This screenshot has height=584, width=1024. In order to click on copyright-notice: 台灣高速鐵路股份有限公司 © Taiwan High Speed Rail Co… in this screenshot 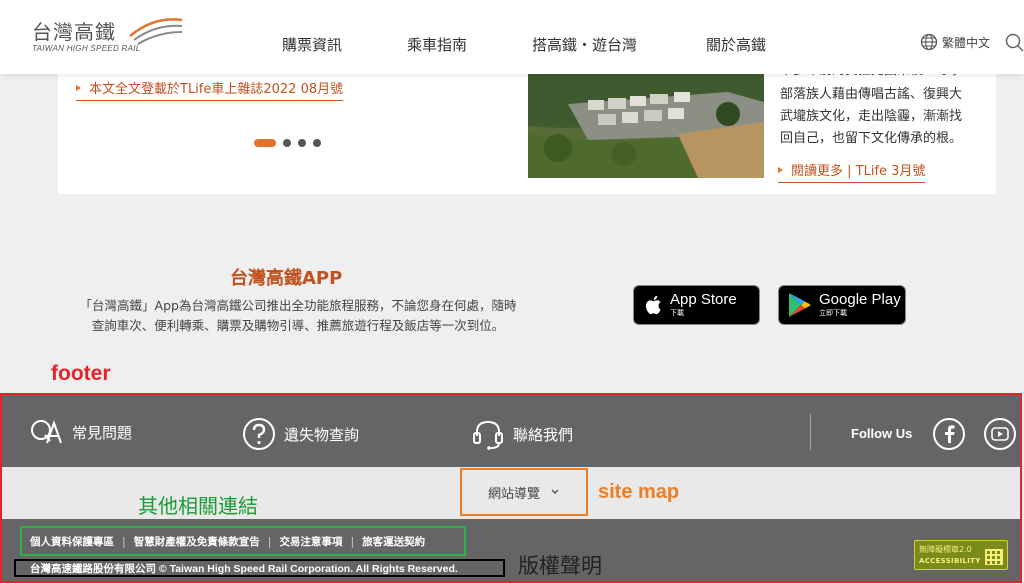, I will do `click(259, 568)`.